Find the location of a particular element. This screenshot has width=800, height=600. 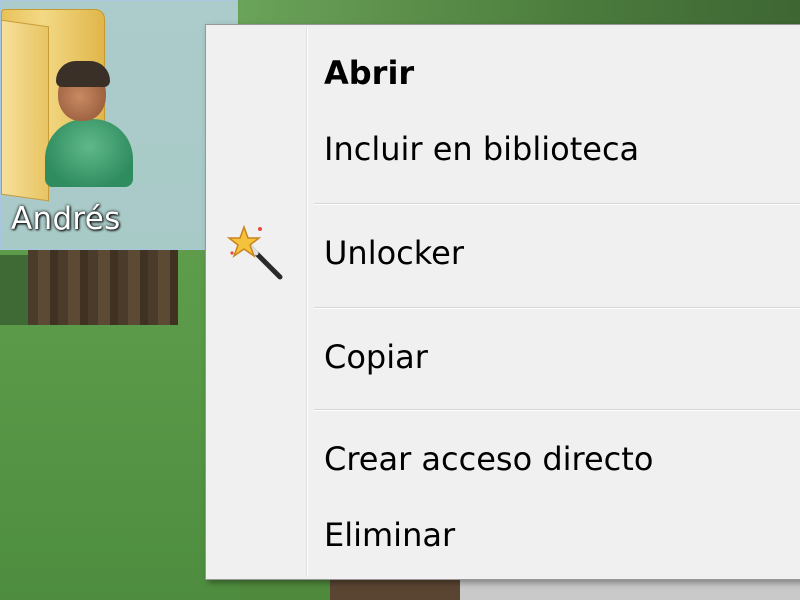

menu-item-label: Incluir en biblioteca is located at coordinates (482, 149).